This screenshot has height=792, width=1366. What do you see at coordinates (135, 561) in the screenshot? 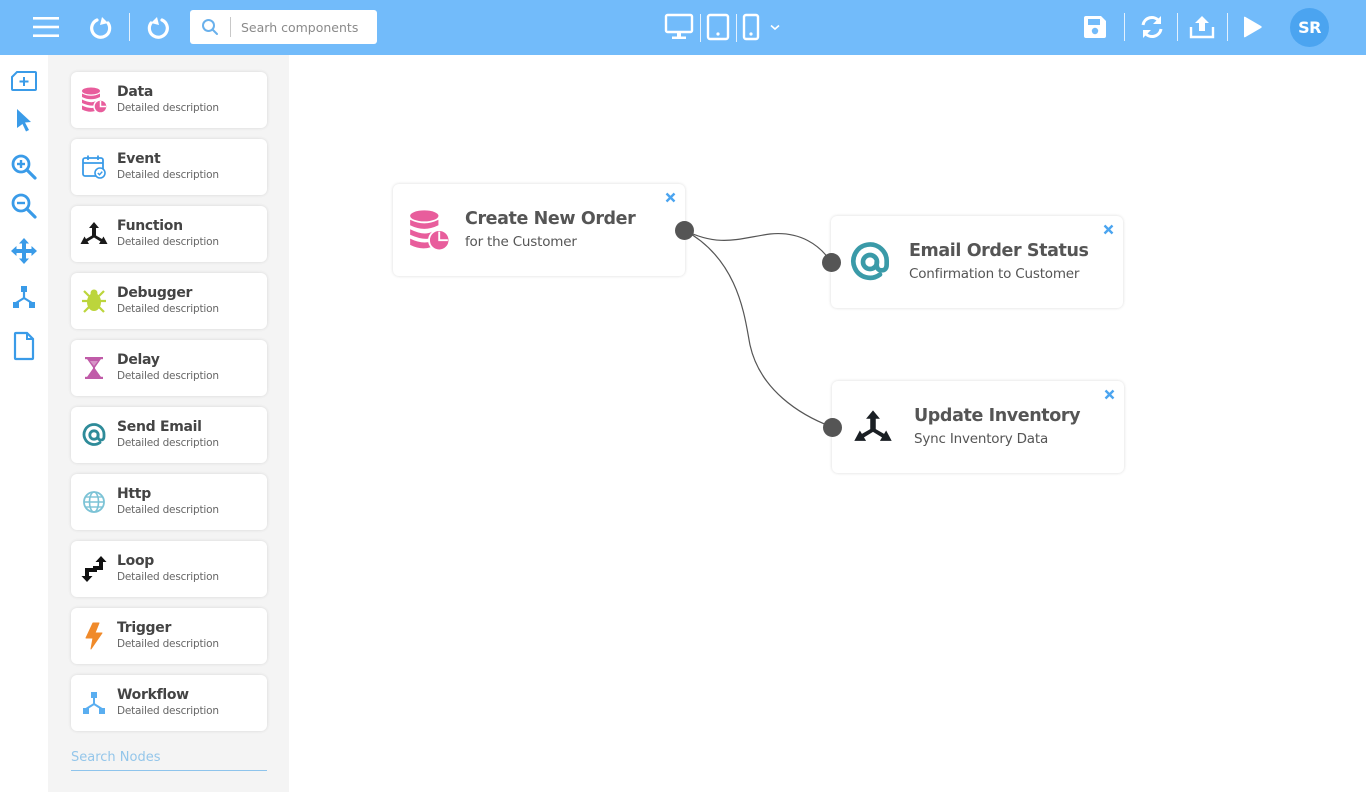
I see `palette-item-title: Loop` at bounding box center [135, 561].